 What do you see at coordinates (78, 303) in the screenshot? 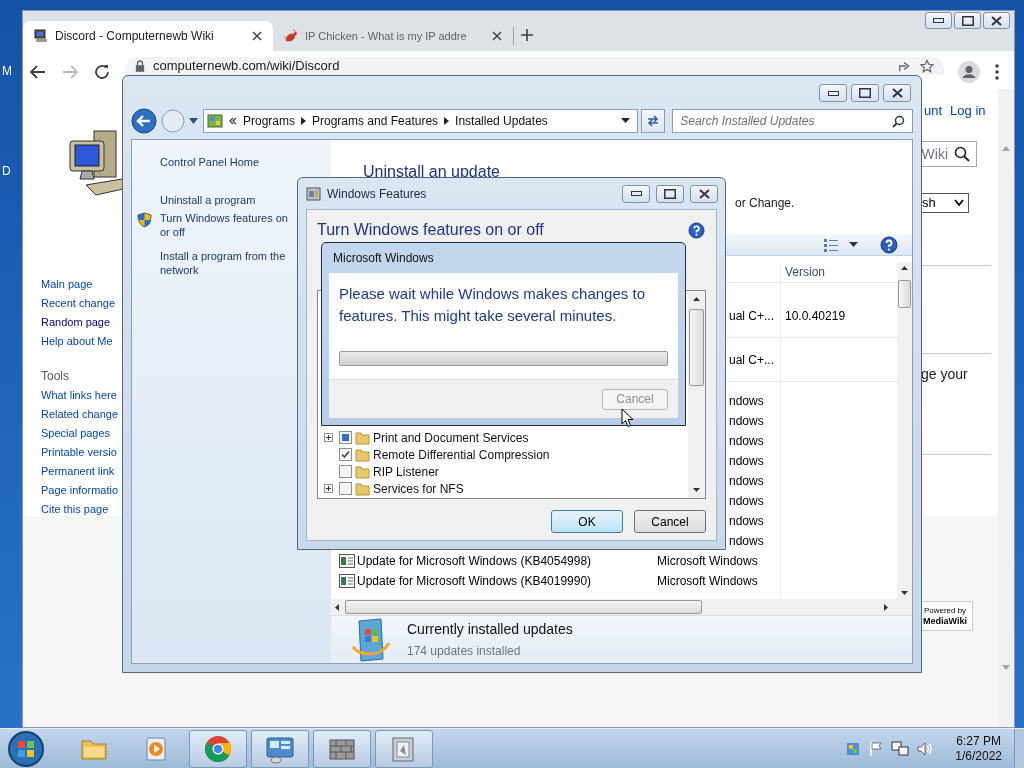
I see `nav-link: Recent change` at bounding box center [78, 303].